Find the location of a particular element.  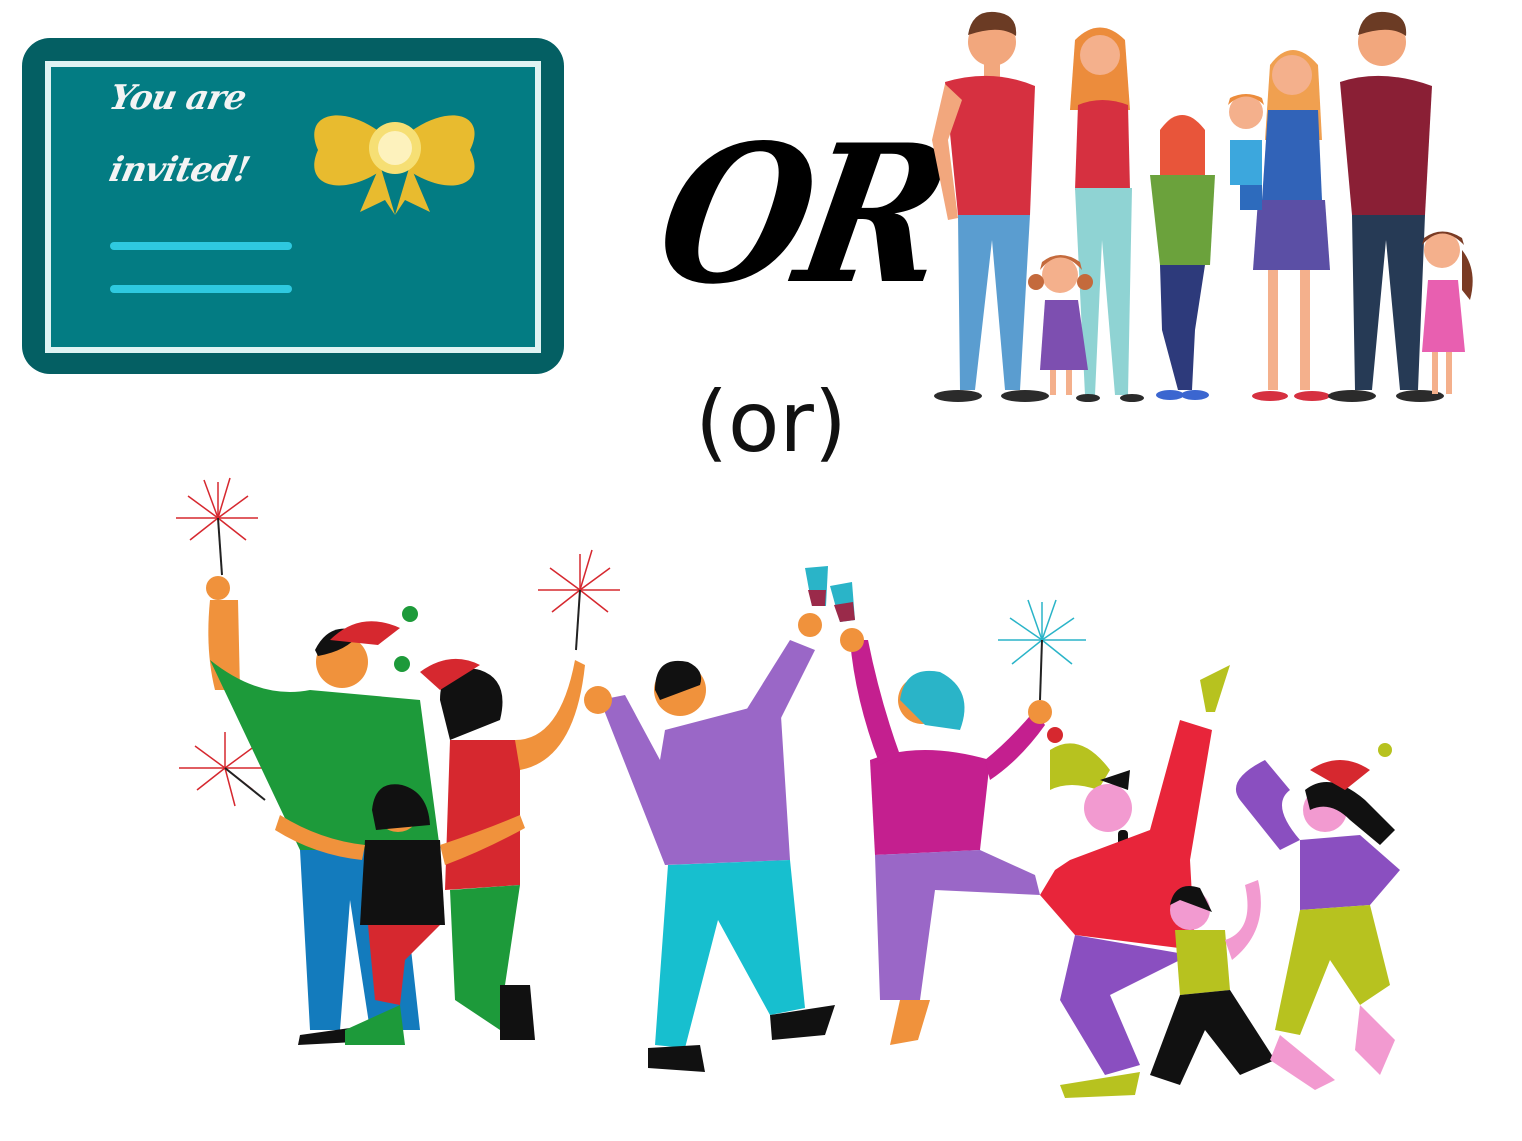

party-woman-magenta is located at coordinates (946, 836).